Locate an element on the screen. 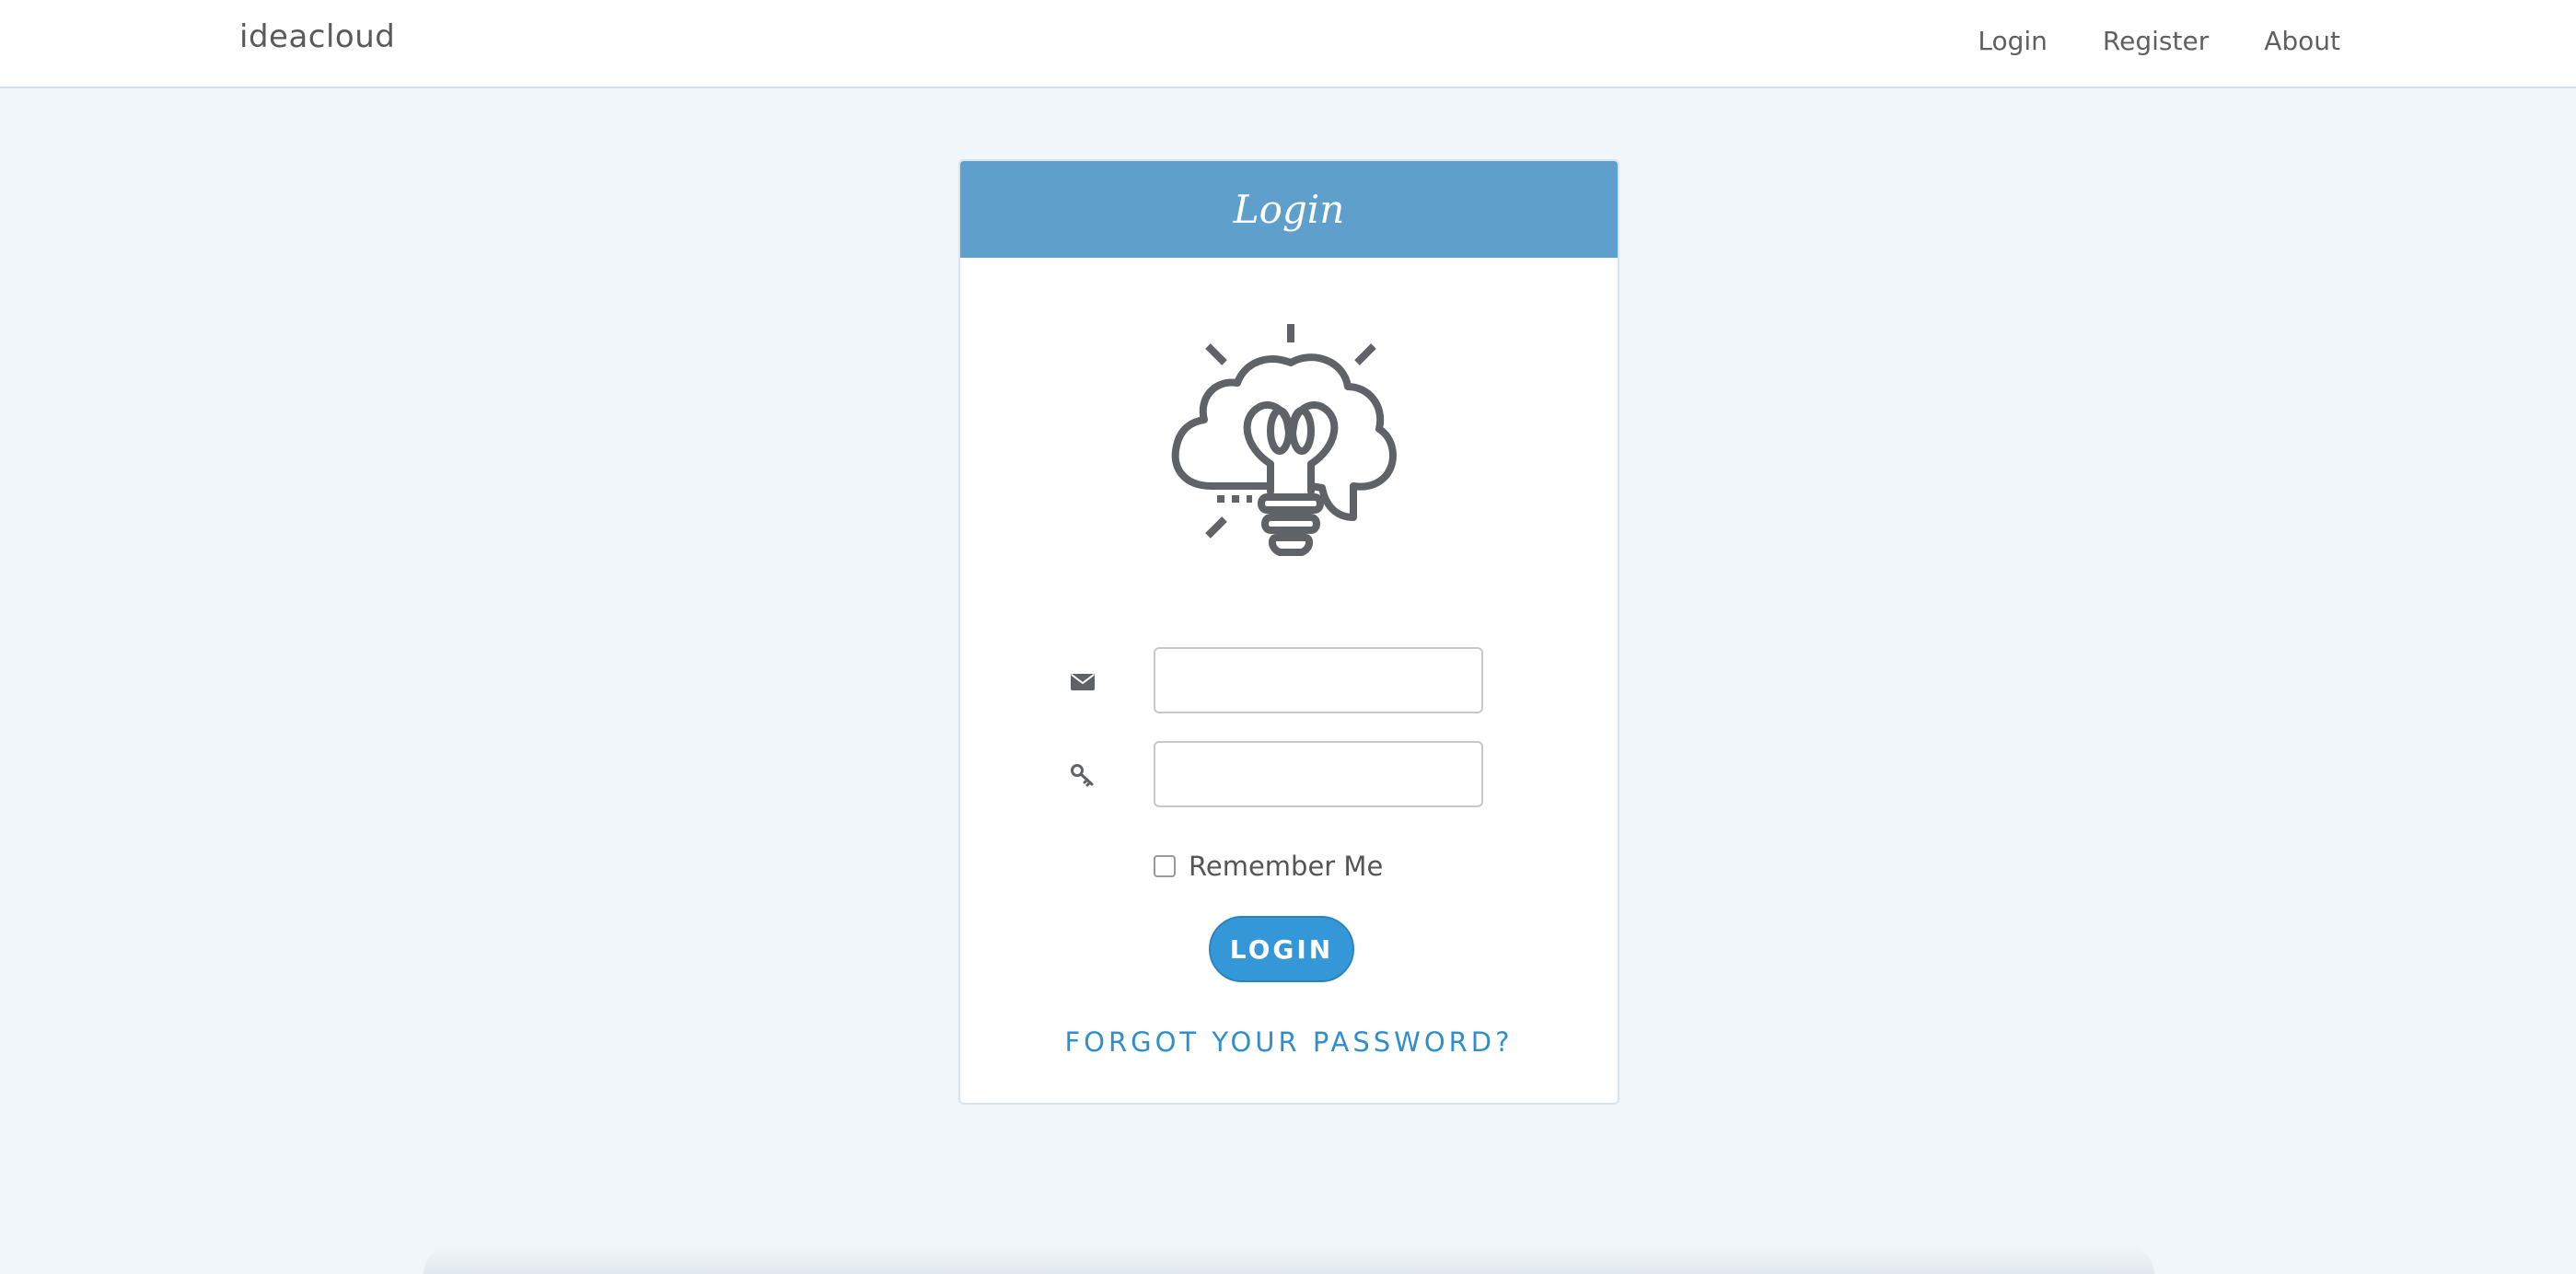 This screenshot has height=1274, width=2576. remember-me-checkbox is located at coordinates (1165, 866).